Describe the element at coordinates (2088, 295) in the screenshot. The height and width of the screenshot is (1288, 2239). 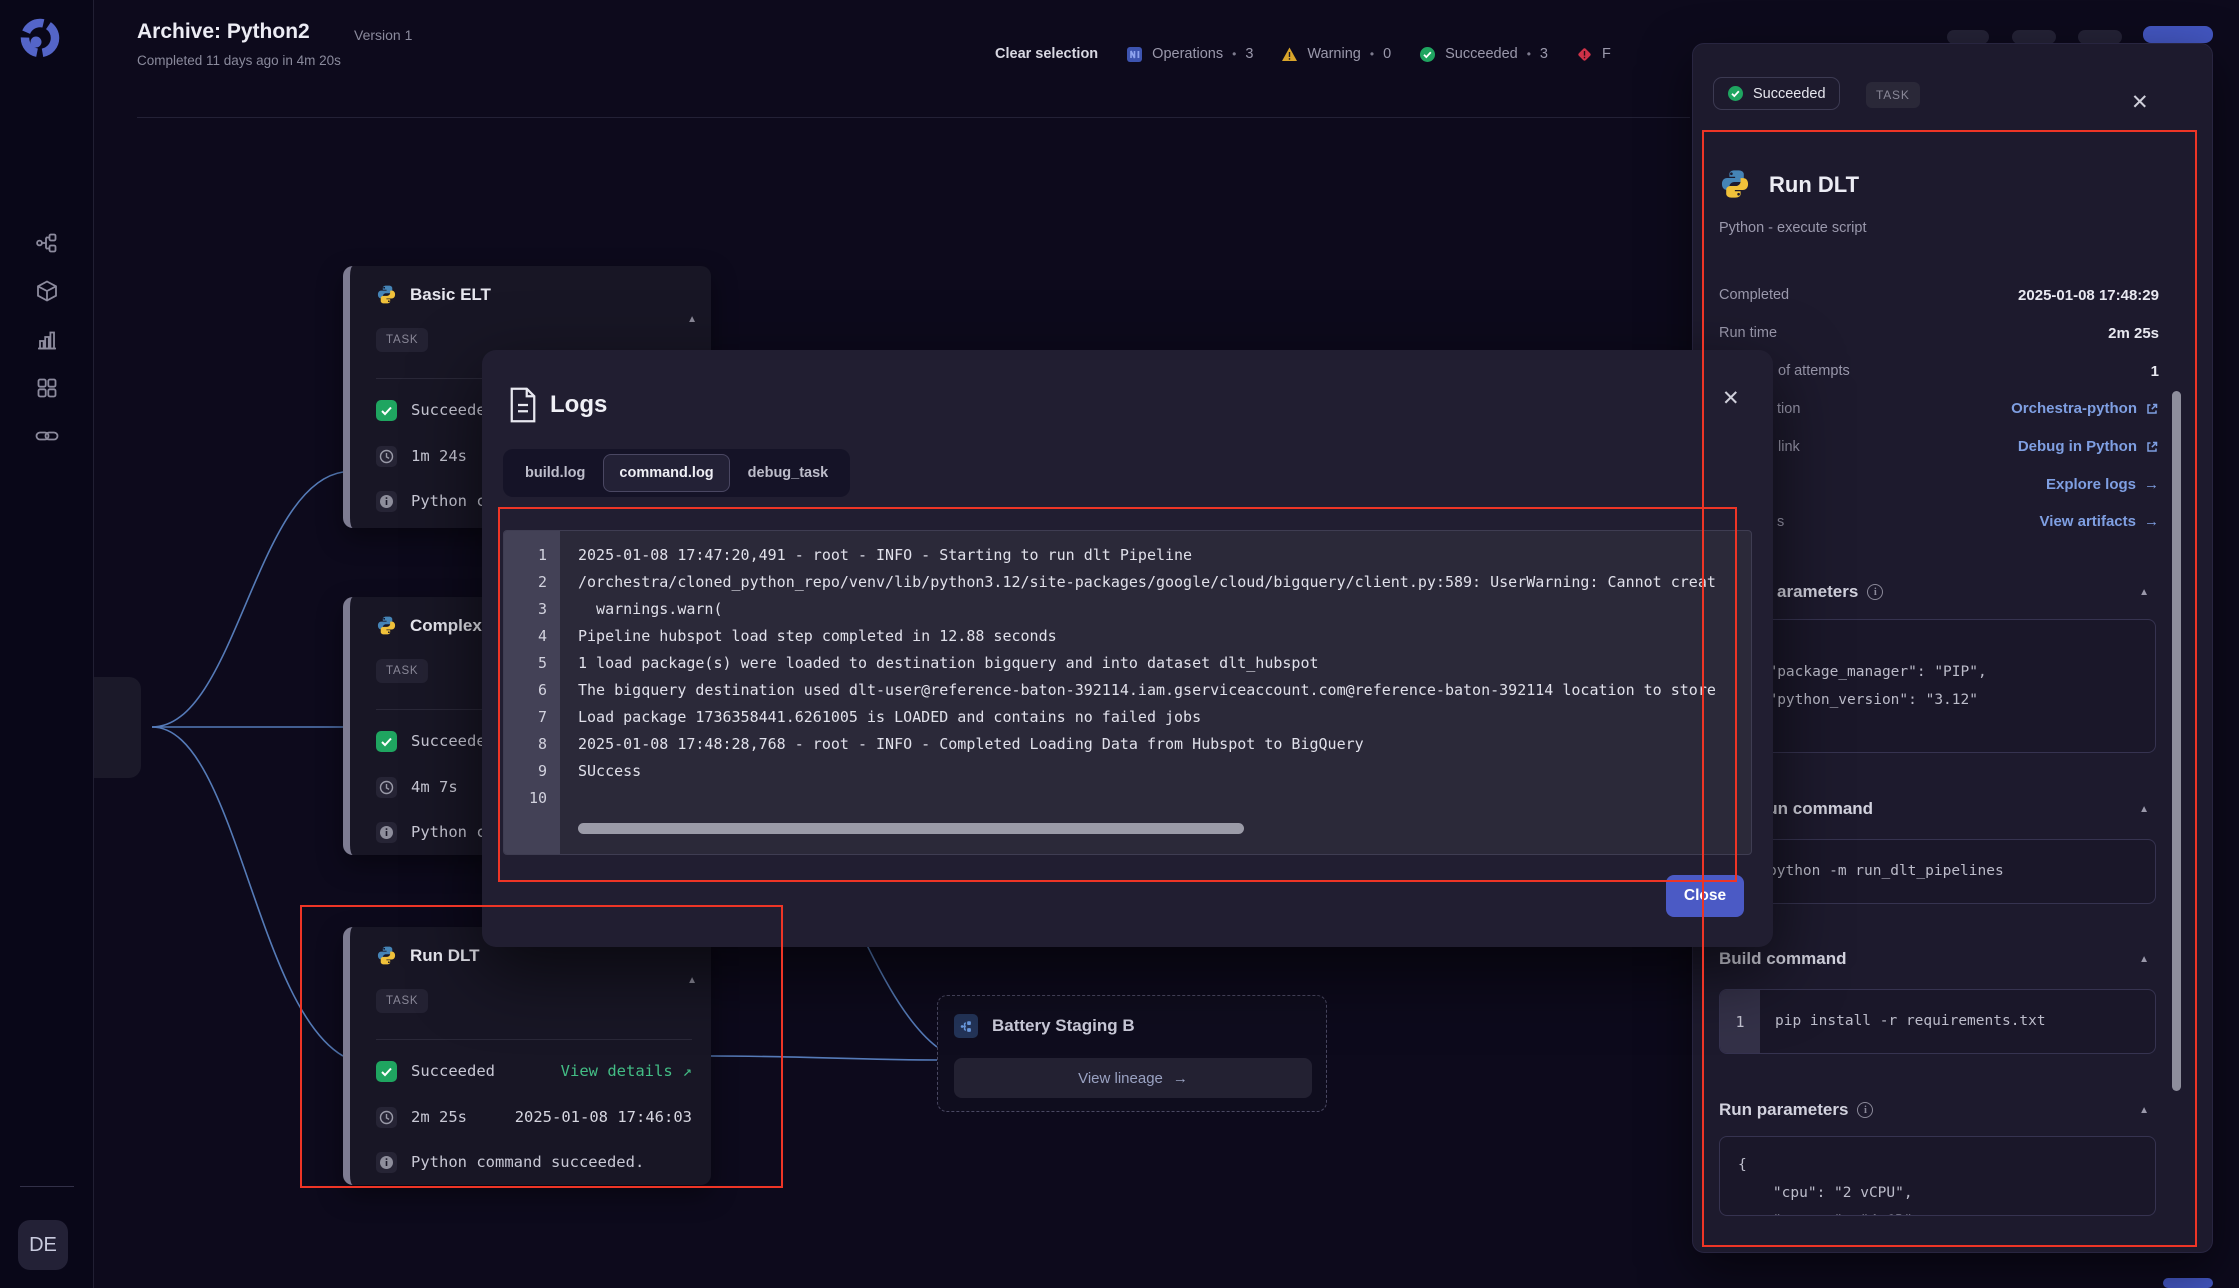
I see `completed-value: 2025-01-08 17:48:29` at that location.